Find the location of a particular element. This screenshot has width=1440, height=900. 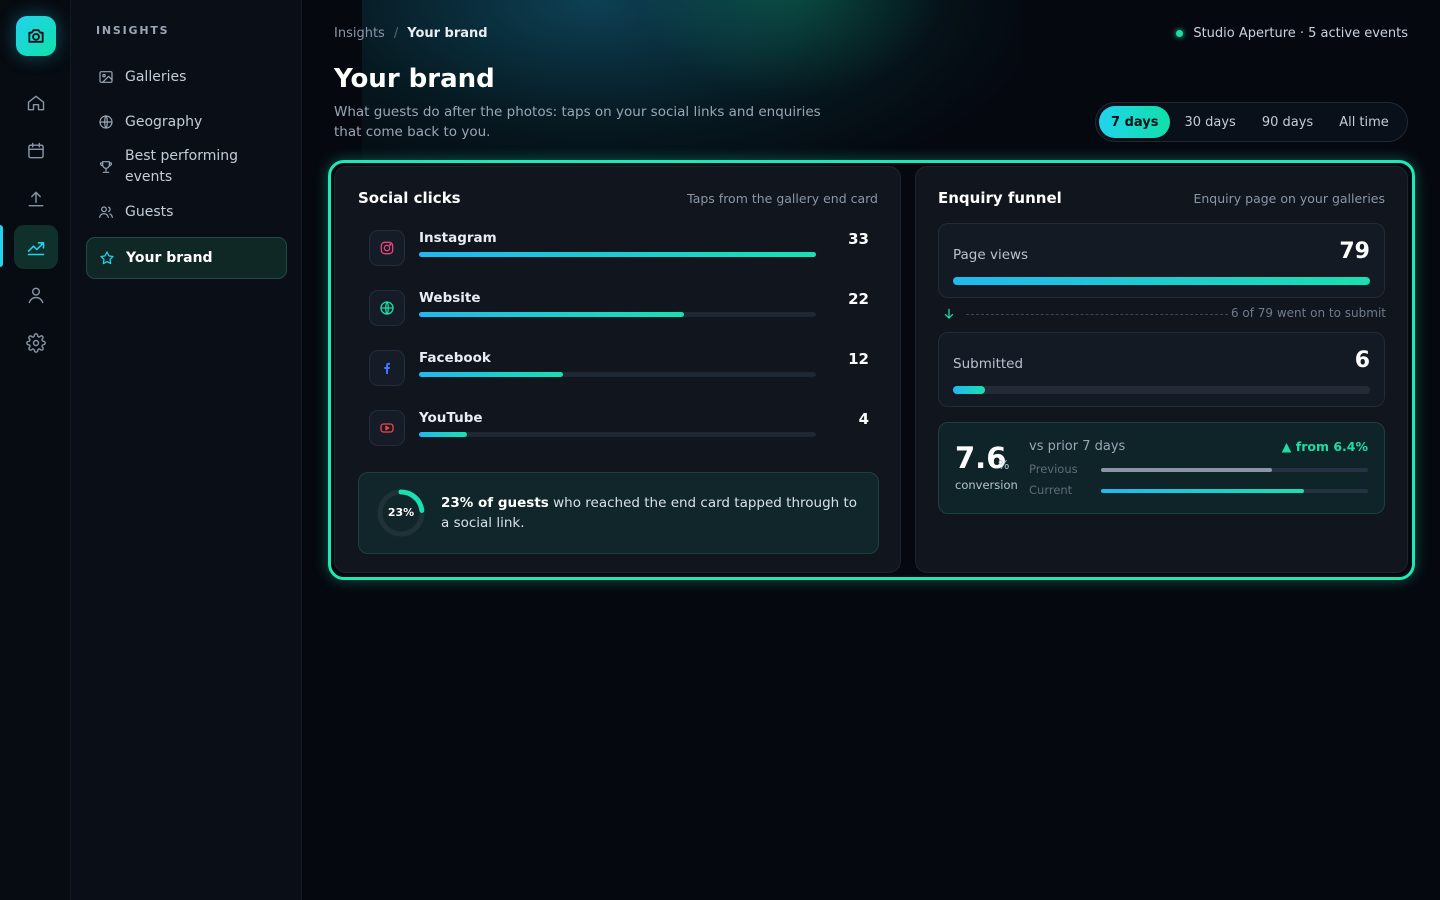

rail-active-marker is located at coordinates (1, 246).